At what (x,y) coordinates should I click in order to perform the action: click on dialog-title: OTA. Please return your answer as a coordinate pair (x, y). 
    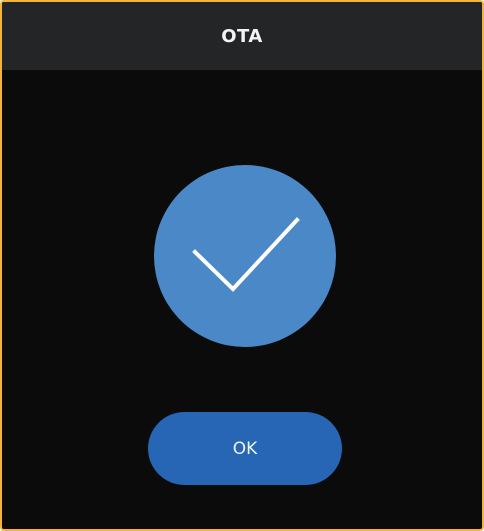
    Looking at the image, I should click on (242, 36).